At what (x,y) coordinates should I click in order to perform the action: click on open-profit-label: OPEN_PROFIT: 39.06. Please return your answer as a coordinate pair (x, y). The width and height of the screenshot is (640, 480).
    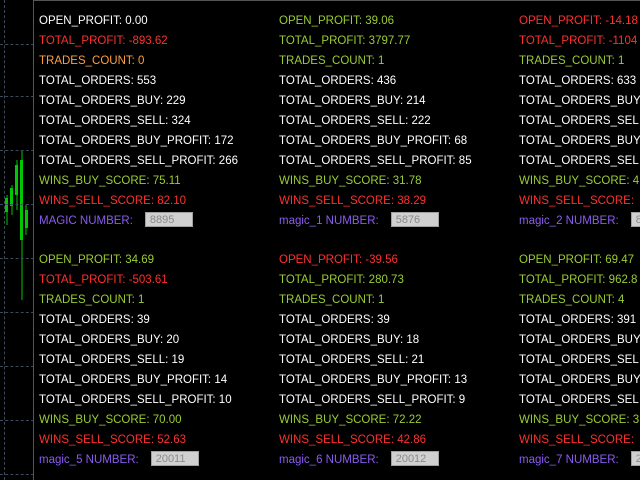
    Looking at the image, I should click on (337, 21).